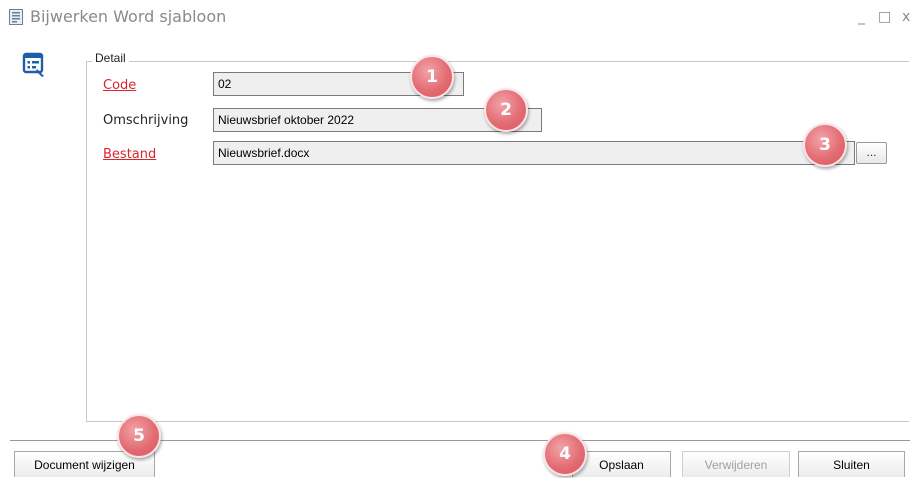 The image size is (910, 478). What do you see at coordinates (139, 436) in the screenshot?
I see `annotation-marker-5: 5` at bounding box center [139, 436].